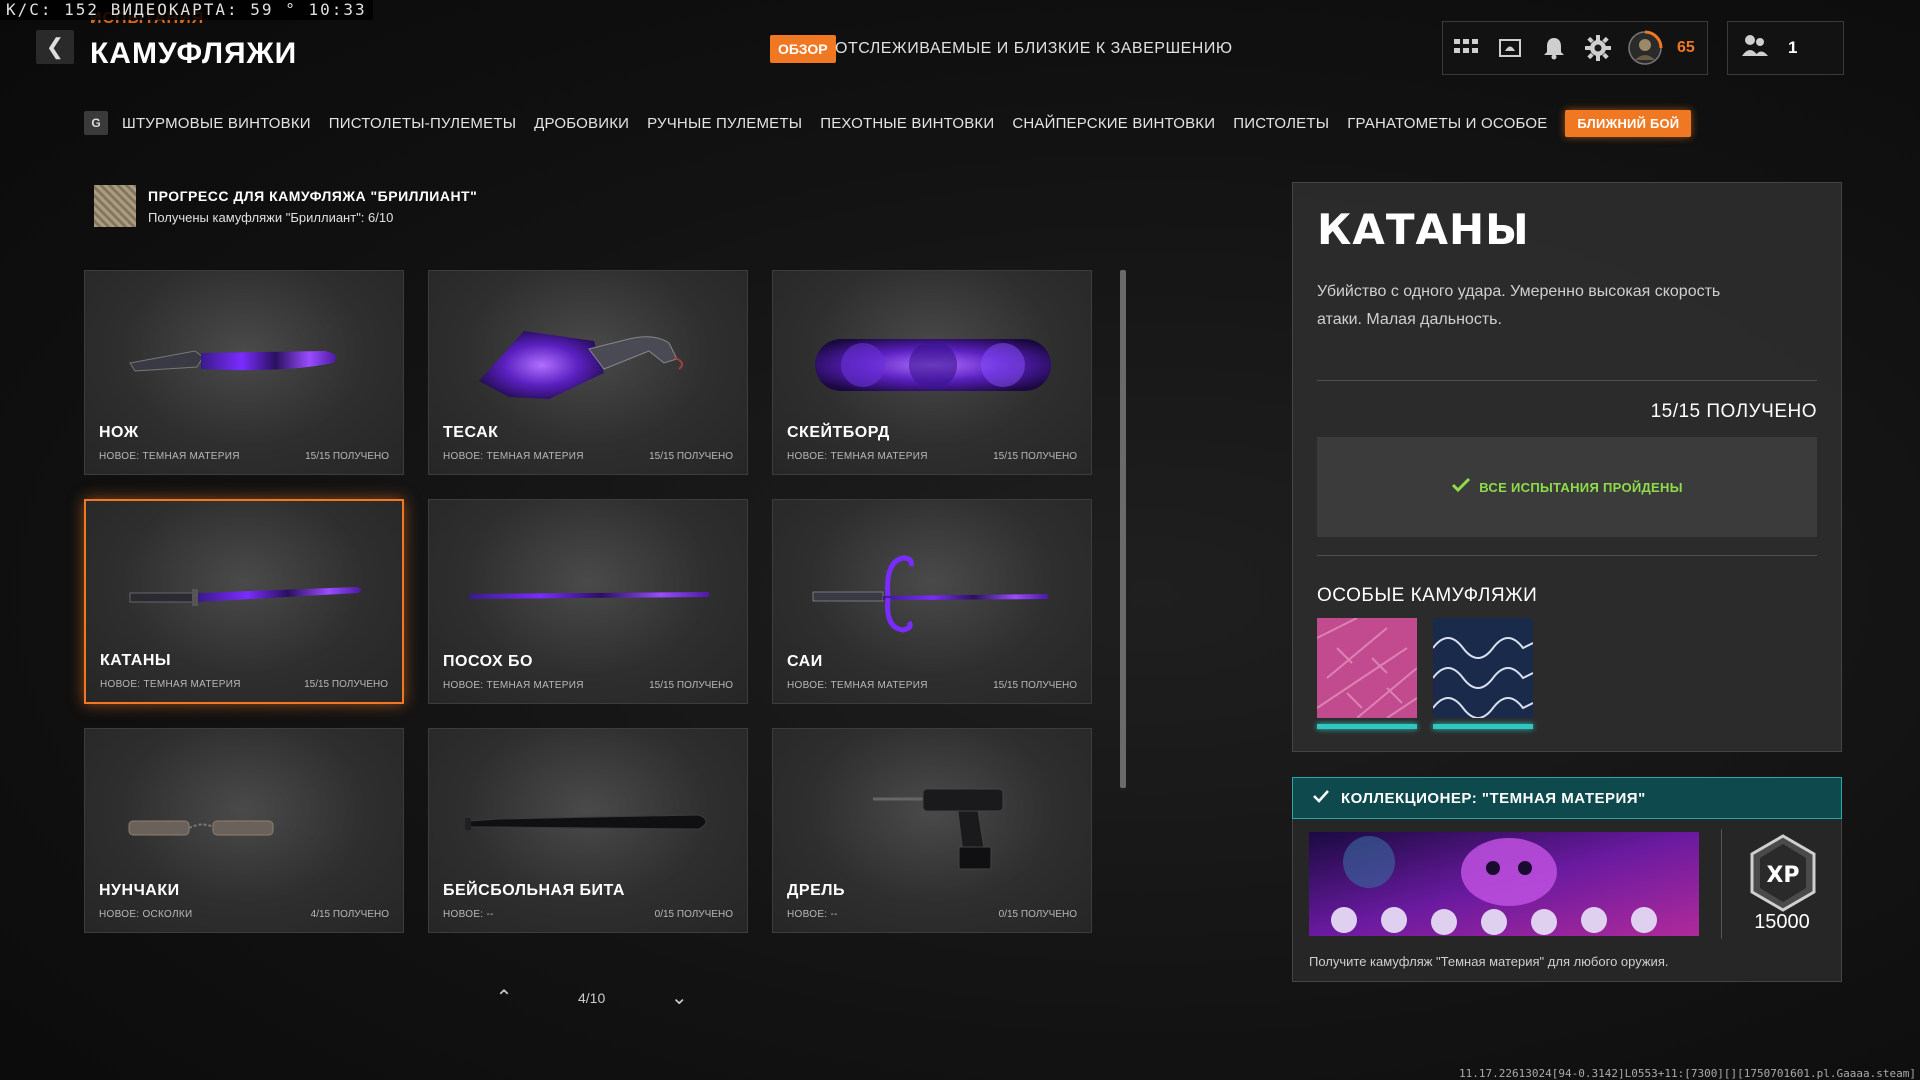 Image resolution: width=1920 pixels, height=1080 pixels. What do you see at coordinates (216, 123) in the screenshot?
I see `tab-assault-rifles: ШТУРМОВЫЕ ВИНТОВКИ` at bounding box center [216, 123].